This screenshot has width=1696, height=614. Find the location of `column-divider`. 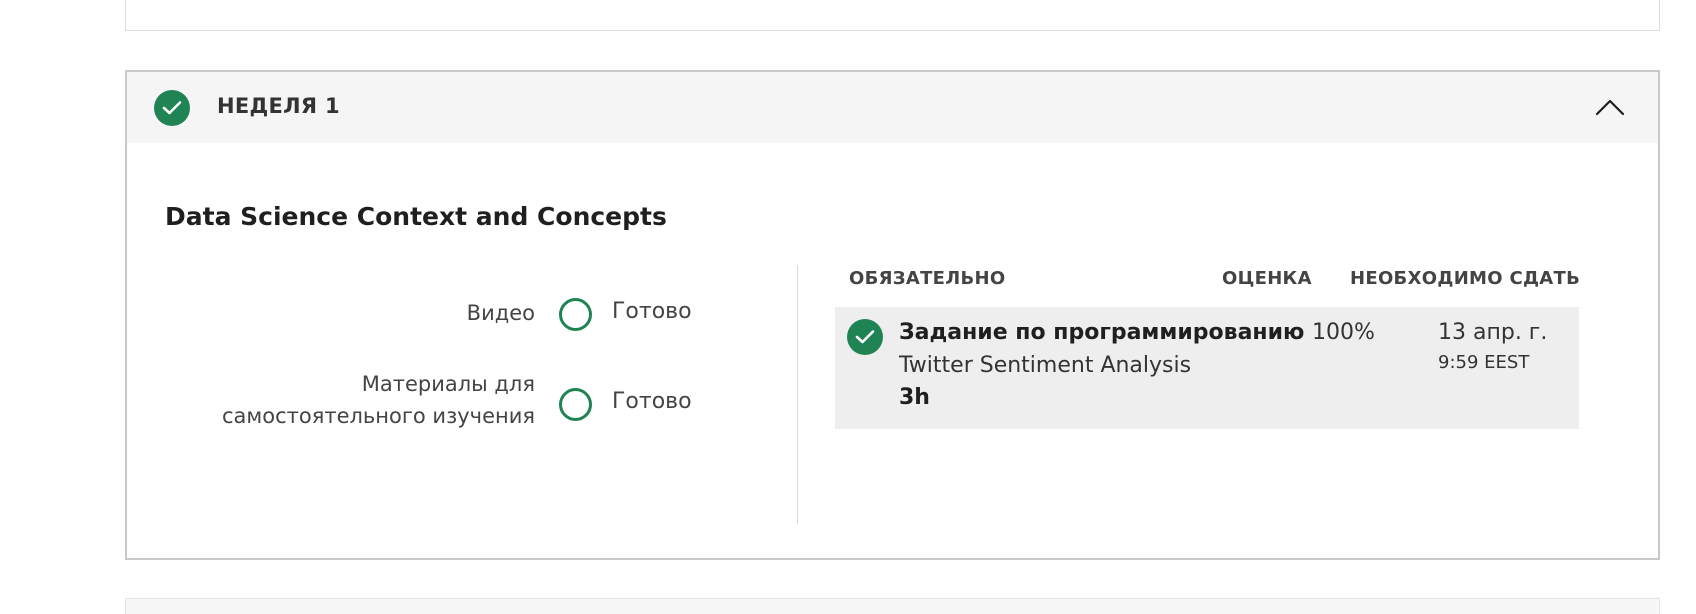

column-divider is located at coordinates (797, 394).